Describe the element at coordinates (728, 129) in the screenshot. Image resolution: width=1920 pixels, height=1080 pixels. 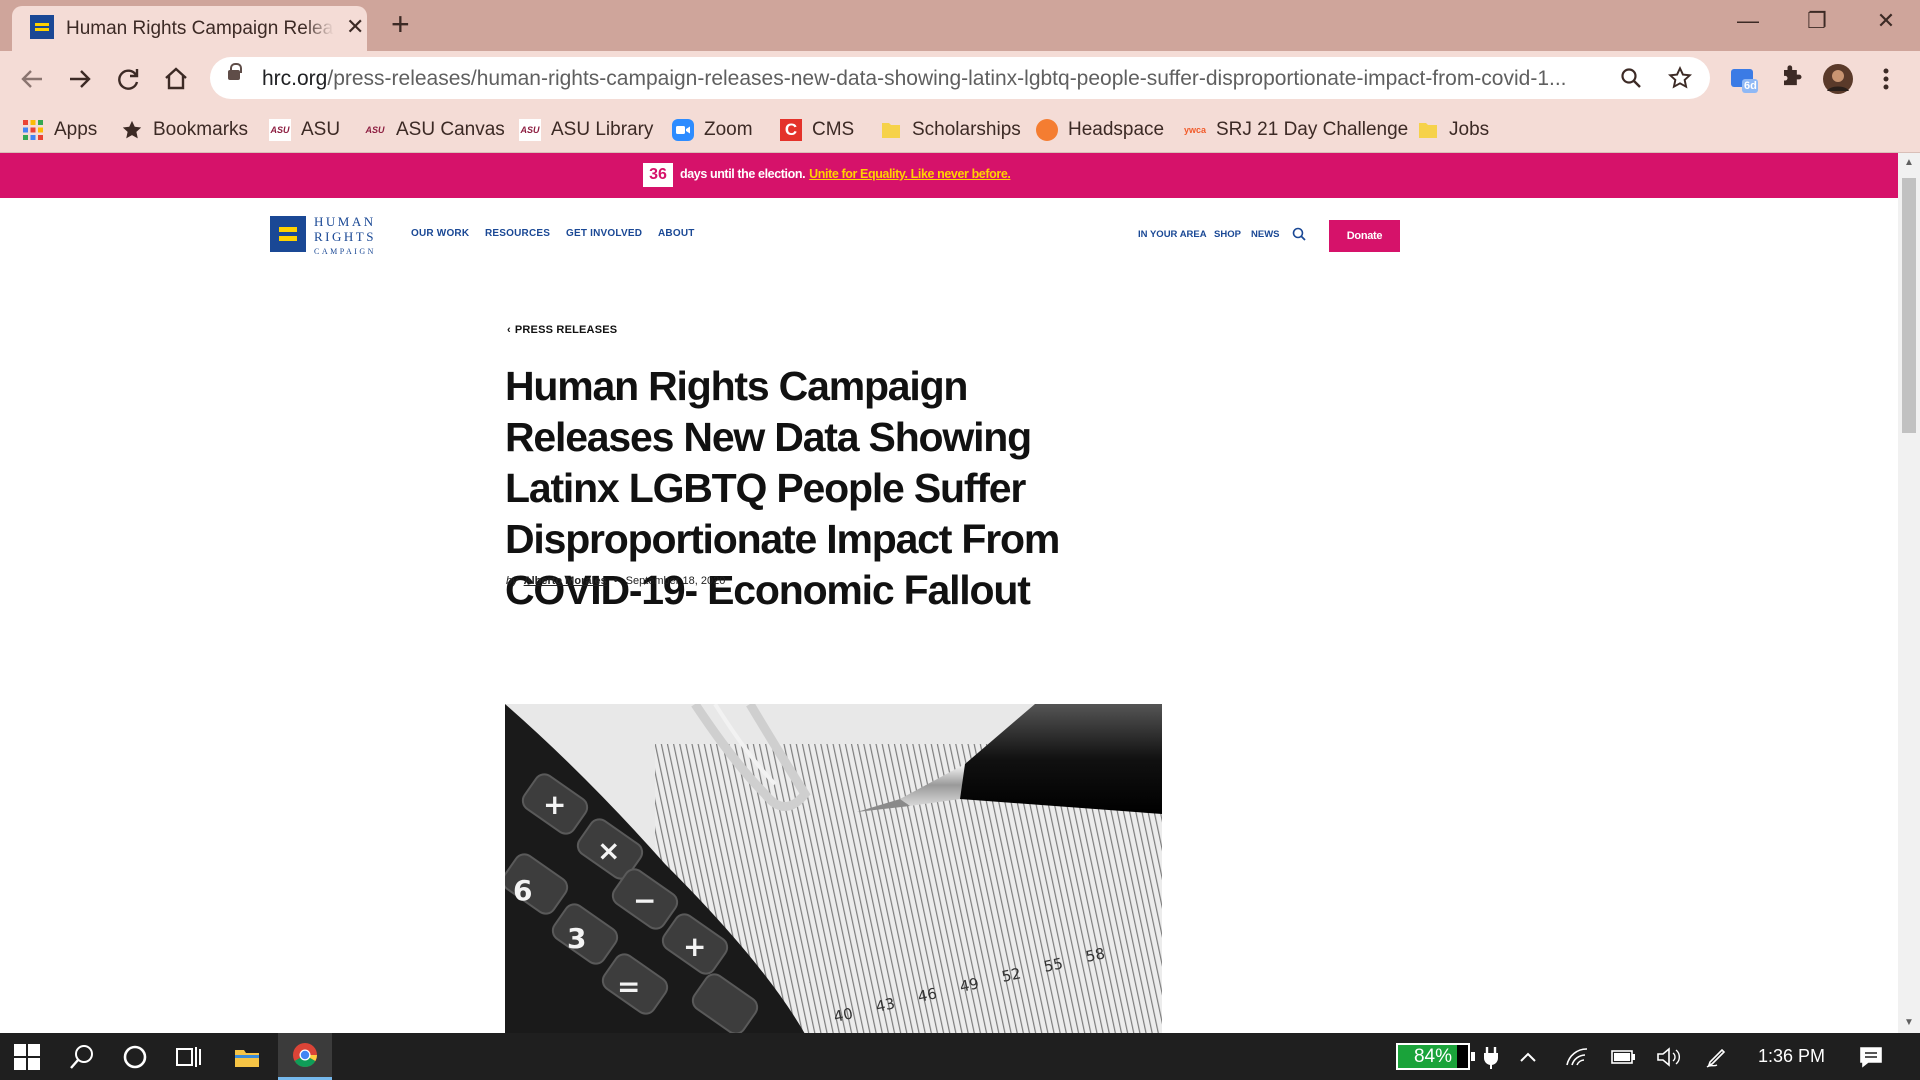
I see `bookmark-label: Zoom` at that location.